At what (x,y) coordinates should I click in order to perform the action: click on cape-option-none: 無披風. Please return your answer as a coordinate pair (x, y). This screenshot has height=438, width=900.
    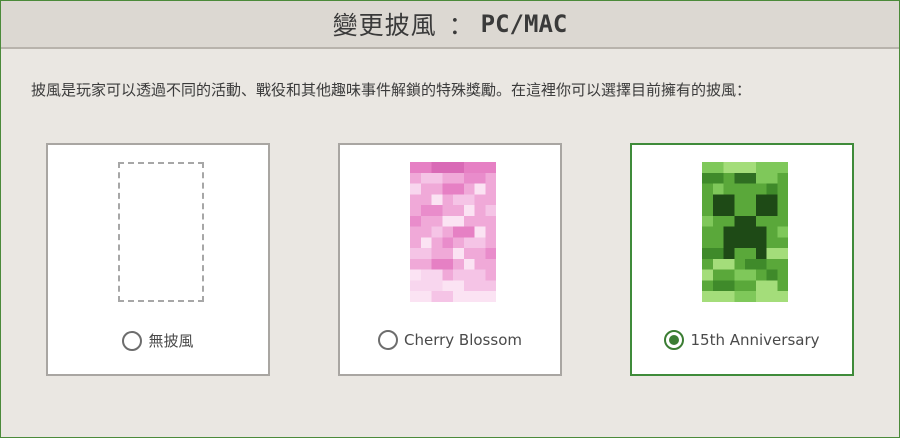
    Looking at the image, I should click on (158, 259).